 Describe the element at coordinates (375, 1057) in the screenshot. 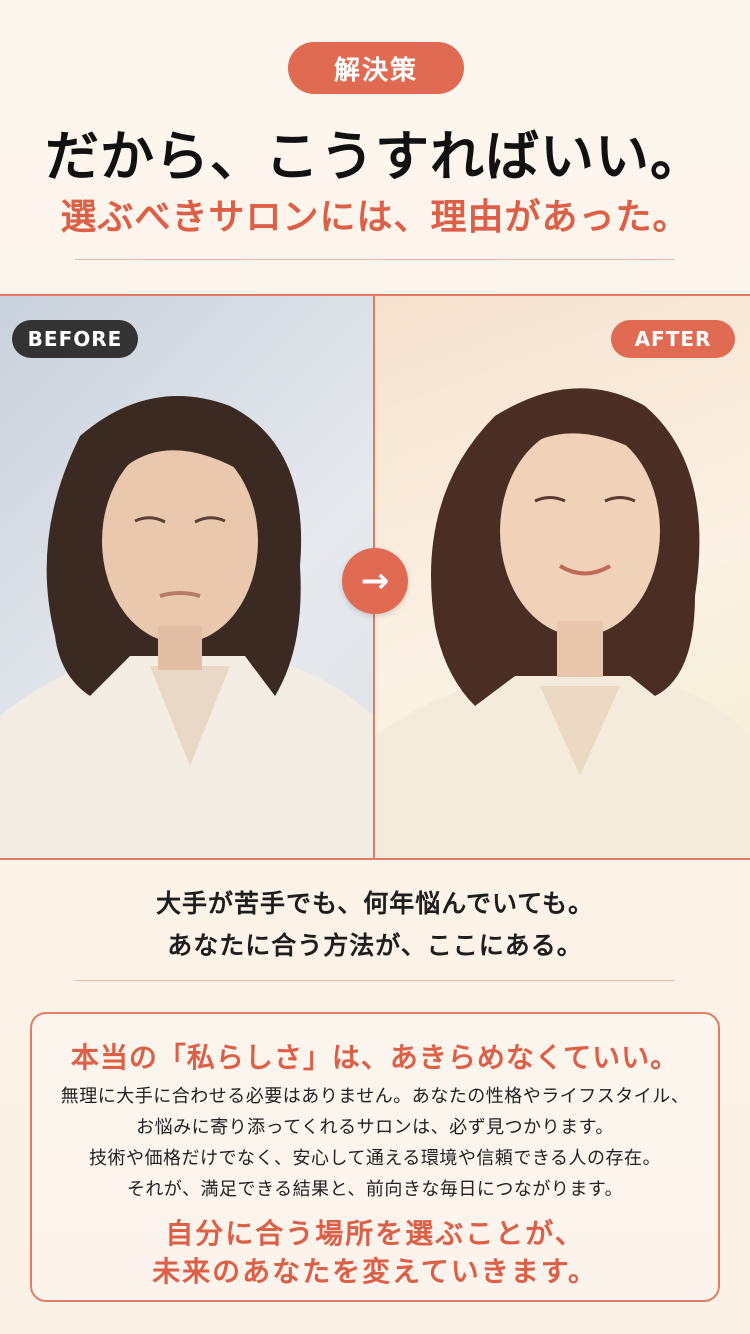

I see `card-title: 本当の「私らしさ」は、あきらめなくていい。` at that location.